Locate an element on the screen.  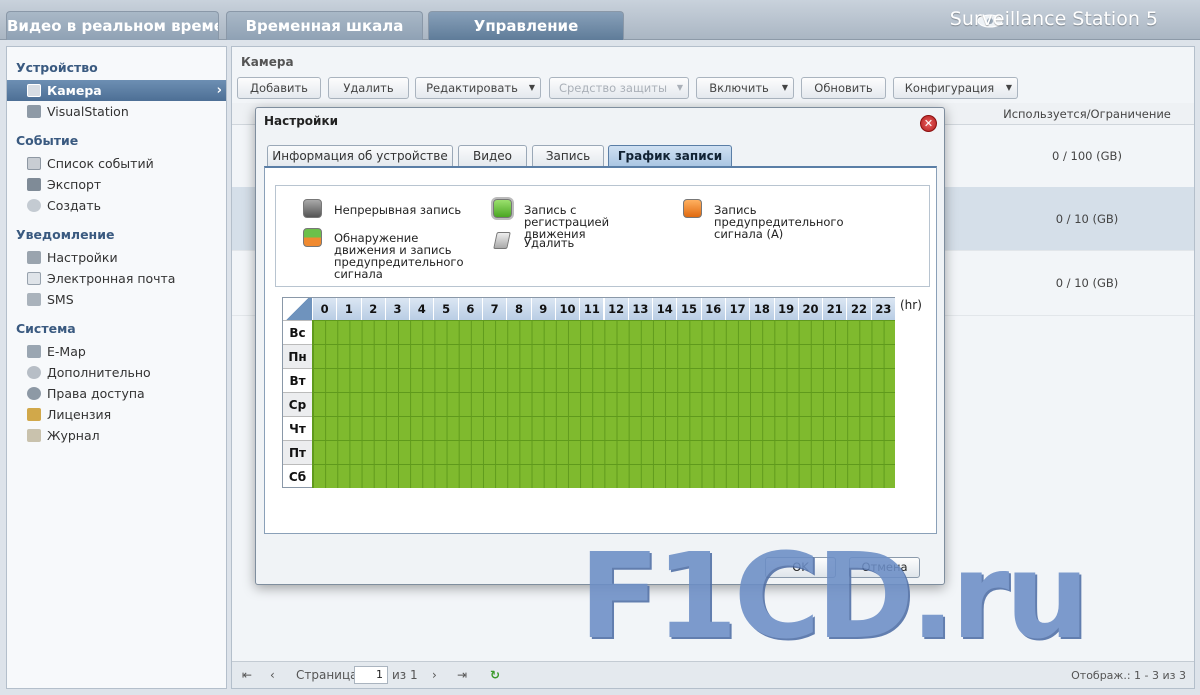
close-icon: ✕ is located at coordinates (928, 123).